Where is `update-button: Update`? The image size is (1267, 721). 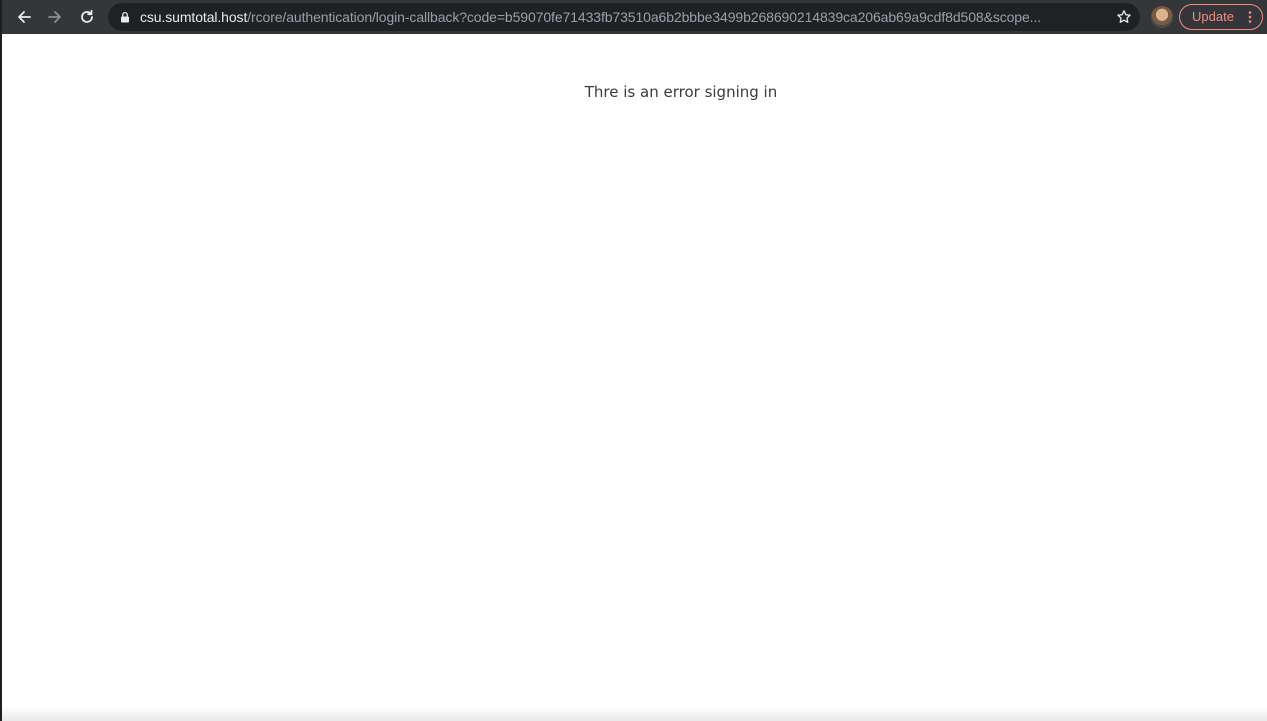
update-button: Update is located at coordinates (1221, 17).